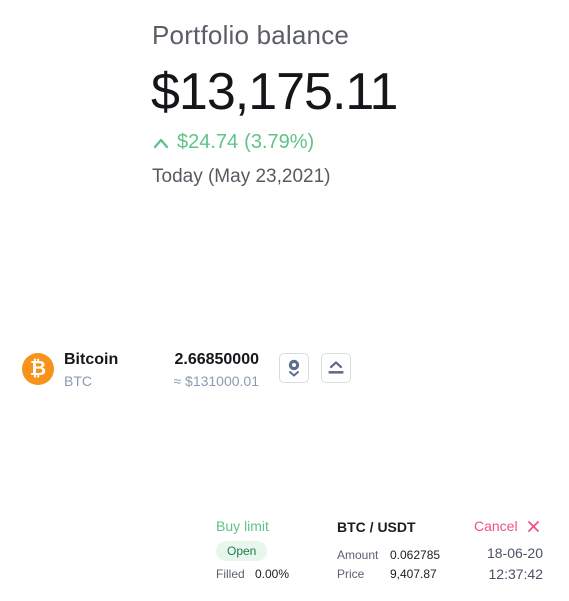  Describe the element at coordinates (192, 370) in the screenshot. I see `asset-row-bitcoin: ₿ Bitcoin BTC 2.66850000 ≈ $131000.01` at that location.